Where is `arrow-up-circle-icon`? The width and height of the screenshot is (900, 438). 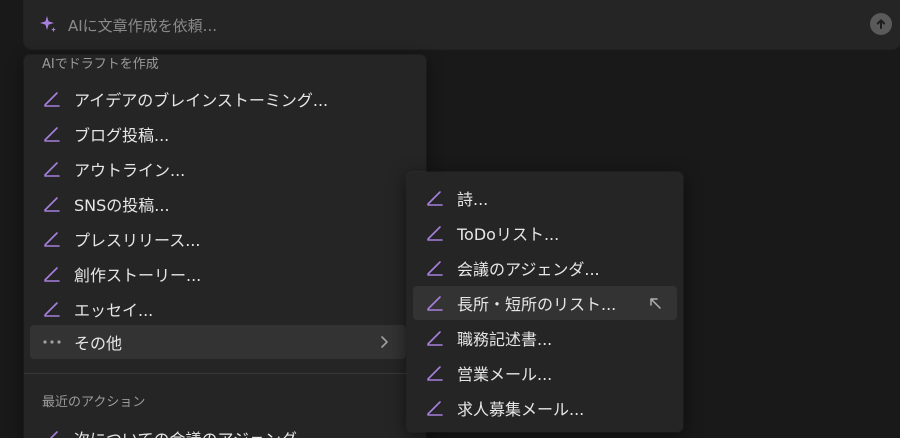
arrow-up-circle-icon is located at coordinates (881, 24).